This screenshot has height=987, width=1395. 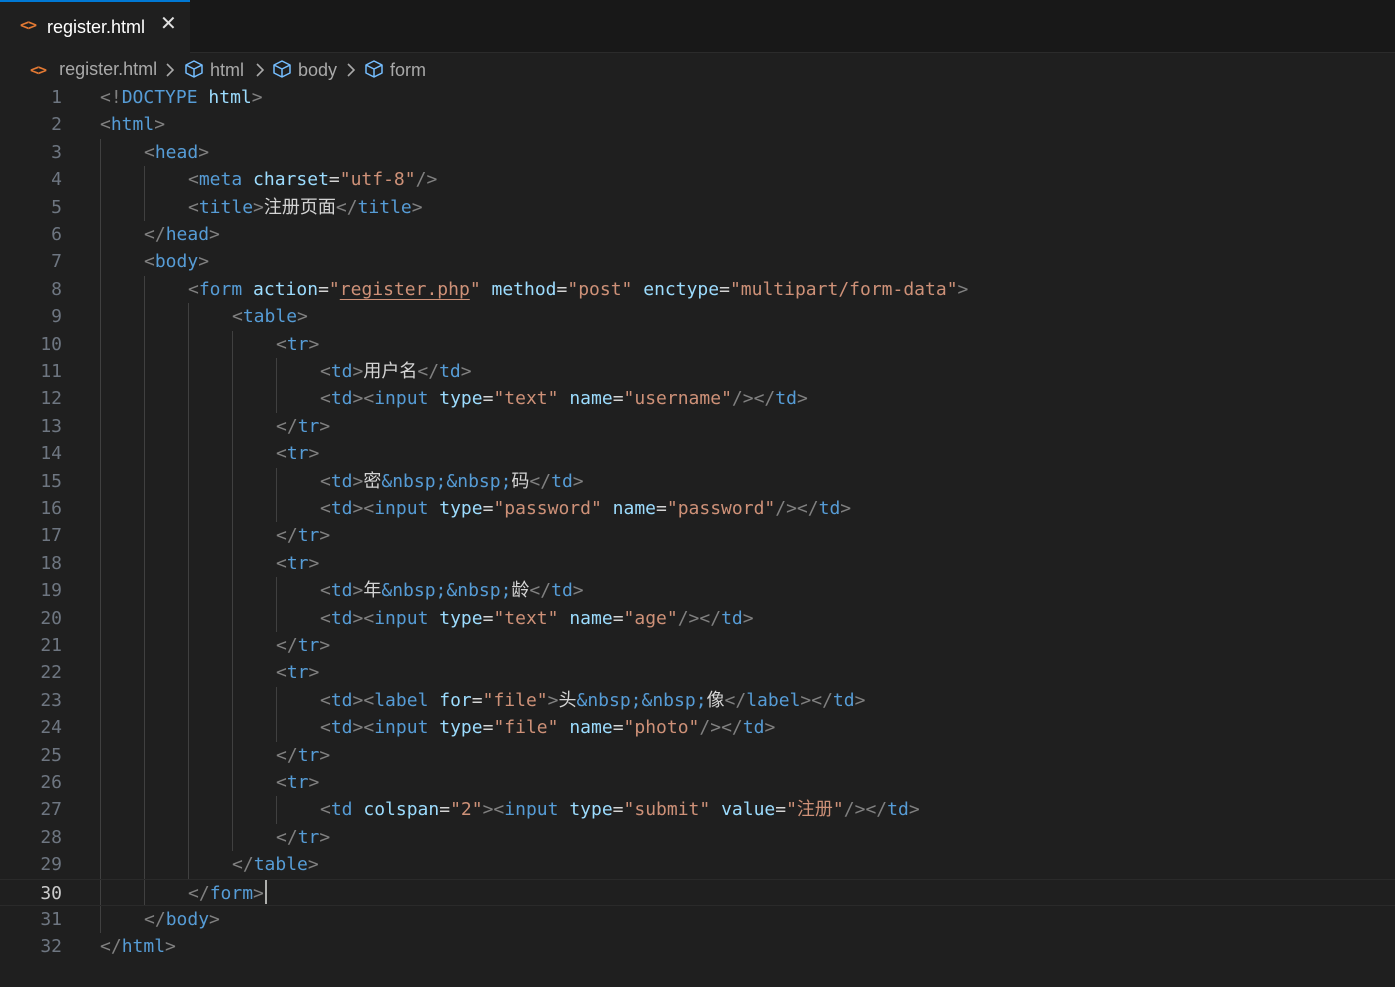 I want to click on breadcrumb: <> register.html html body form, so click(x=697, y=70).